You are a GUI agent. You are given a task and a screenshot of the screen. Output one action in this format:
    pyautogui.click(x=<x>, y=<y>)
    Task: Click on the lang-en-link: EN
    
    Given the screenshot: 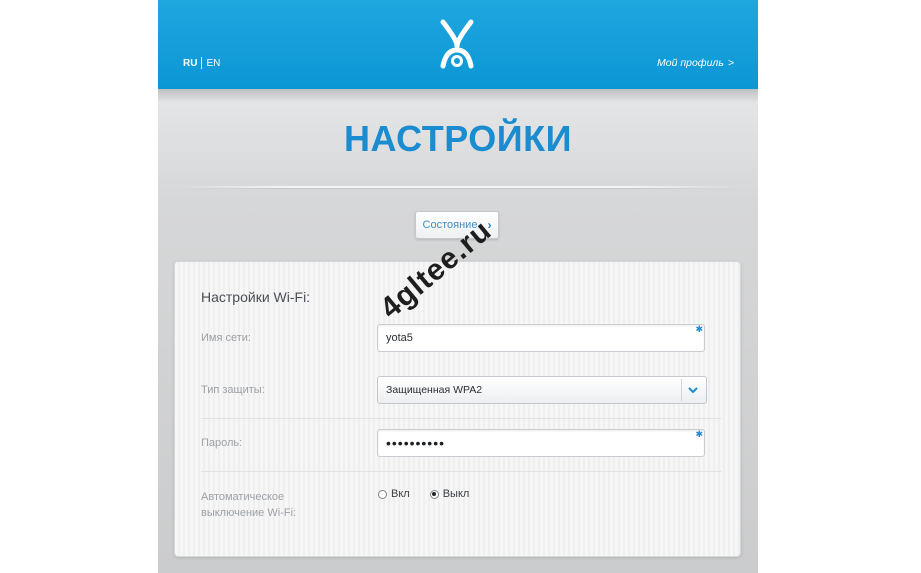 What is the action you would take?
    pyautogui.click(x=213, y=63)
    